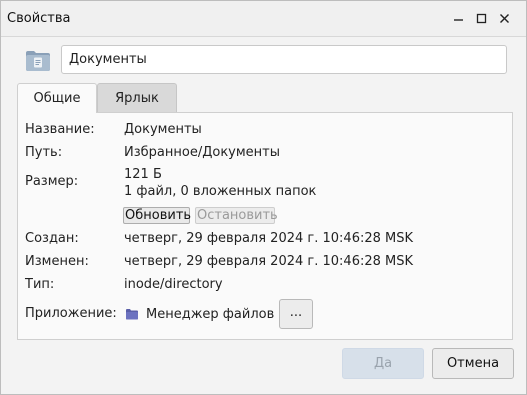 Image resolution: width=527 pixels, height=395 pixels. What do you see at coordinates (157, 215) in the screenshot?
I see `refresh-button: Обновить` at bounding box center [157, 215].